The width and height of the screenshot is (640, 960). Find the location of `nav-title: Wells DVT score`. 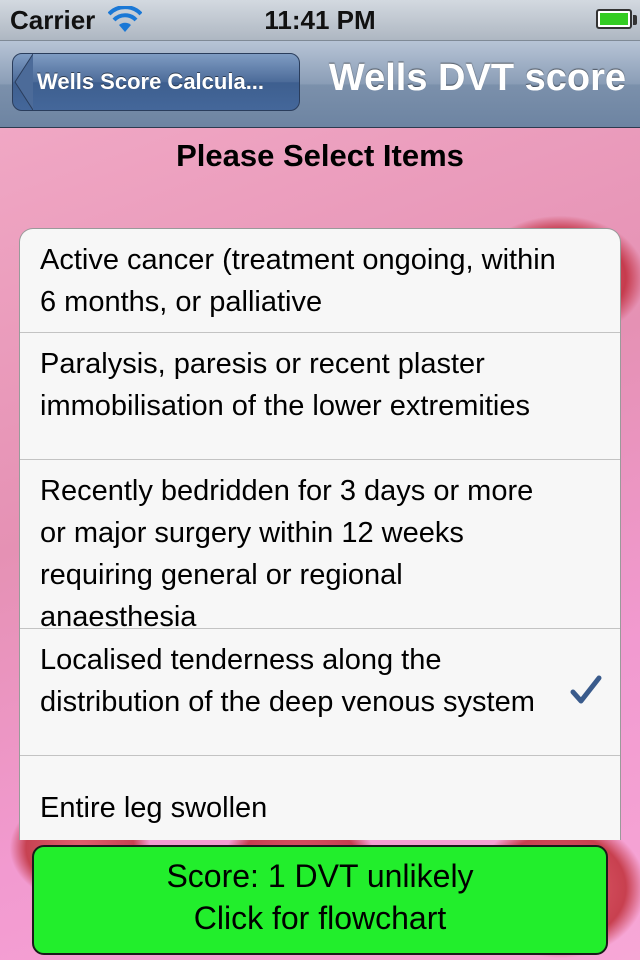

nav-title: Wells DVT score is located at coordinates (477, 78).